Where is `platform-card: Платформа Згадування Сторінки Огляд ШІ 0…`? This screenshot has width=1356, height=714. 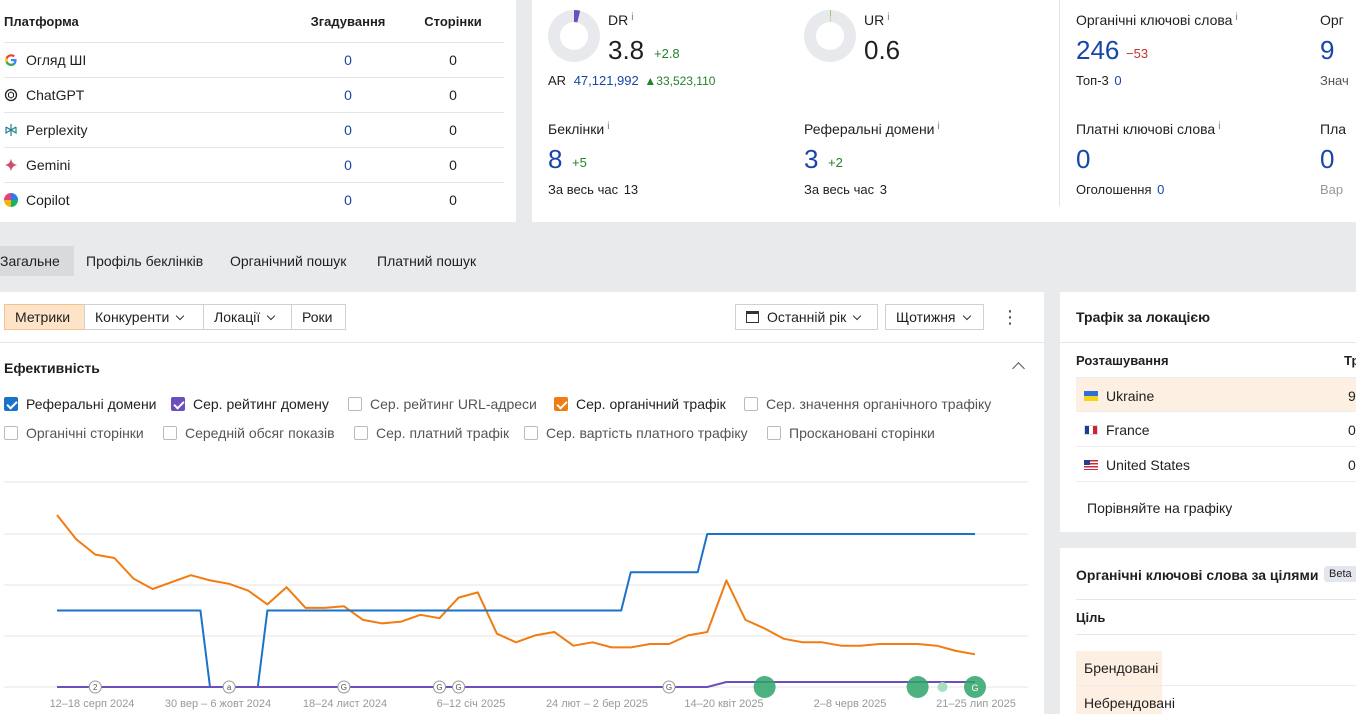
platform-card: Платформа Згадування Сторінки Огляд ШІ 0… is located at coordinates (258, 111).